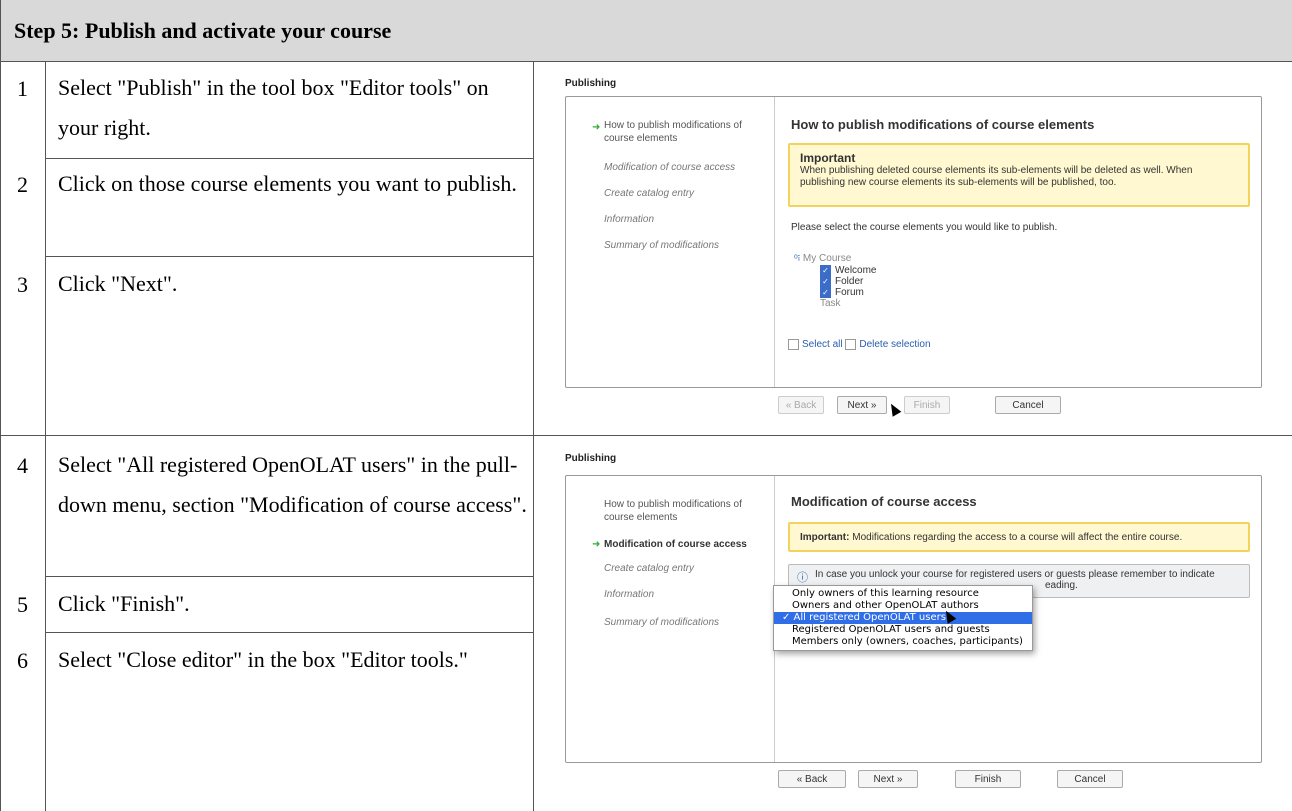  Describe the element at coordinates (822, 344) in the screenshot. I see `select-all-link: Select all` at that location.